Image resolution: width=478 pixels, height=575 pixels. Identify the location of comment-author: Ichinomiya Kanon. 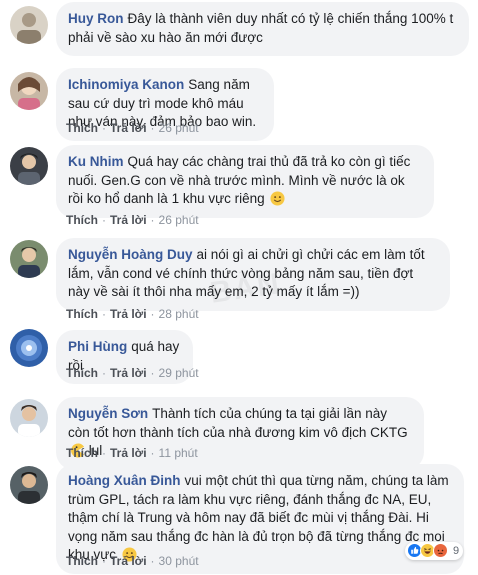
(126, 84).